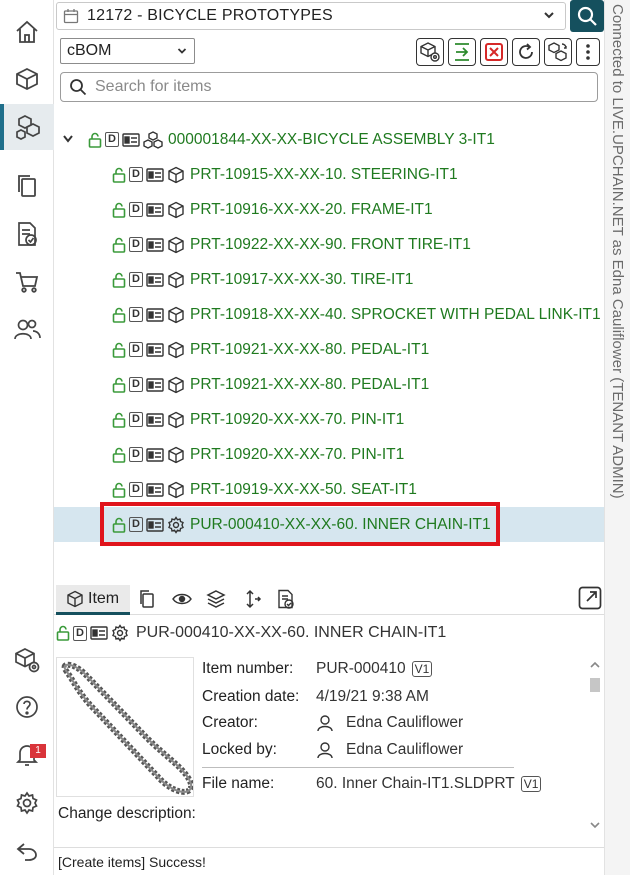 The image size is (630, 875). What do you see at coordinates (310, 384) in the screenshot?
I see `tree-row-label: PRT-10921-XX-XX-80. PEDAL-IT1` at bounding box center [310, 384].